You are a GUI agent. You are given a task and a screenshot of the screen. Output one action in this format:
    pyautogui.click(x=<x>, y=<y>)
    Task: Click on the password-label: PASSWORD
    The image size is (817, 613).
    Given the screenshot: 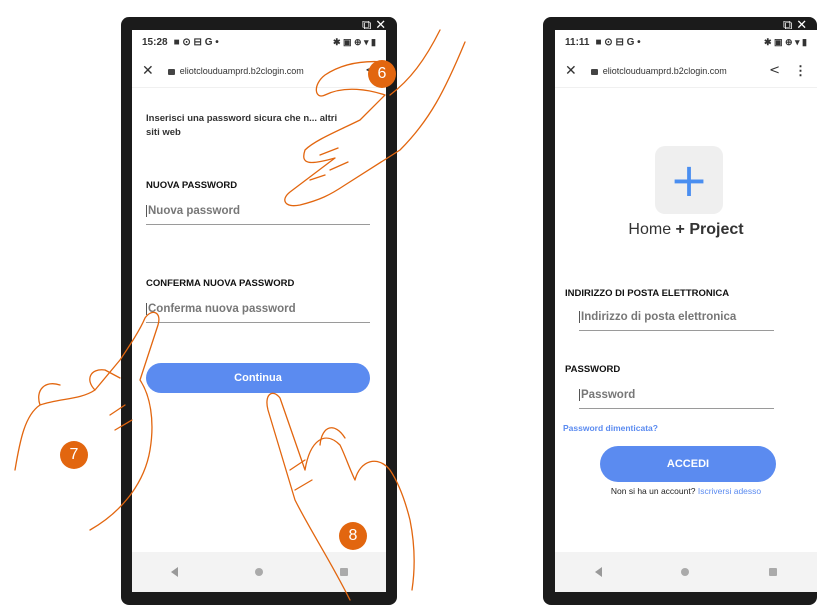 What is the action you would take?
    pyautogui.click(x=593, y=369)
    